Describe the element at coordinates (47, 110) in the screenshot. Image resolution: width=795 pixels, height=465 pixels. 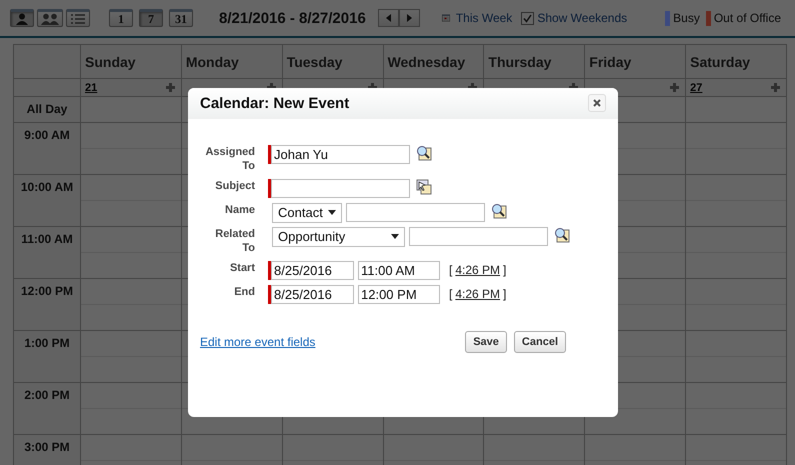
I see `all-day-label: All Day` at that location.